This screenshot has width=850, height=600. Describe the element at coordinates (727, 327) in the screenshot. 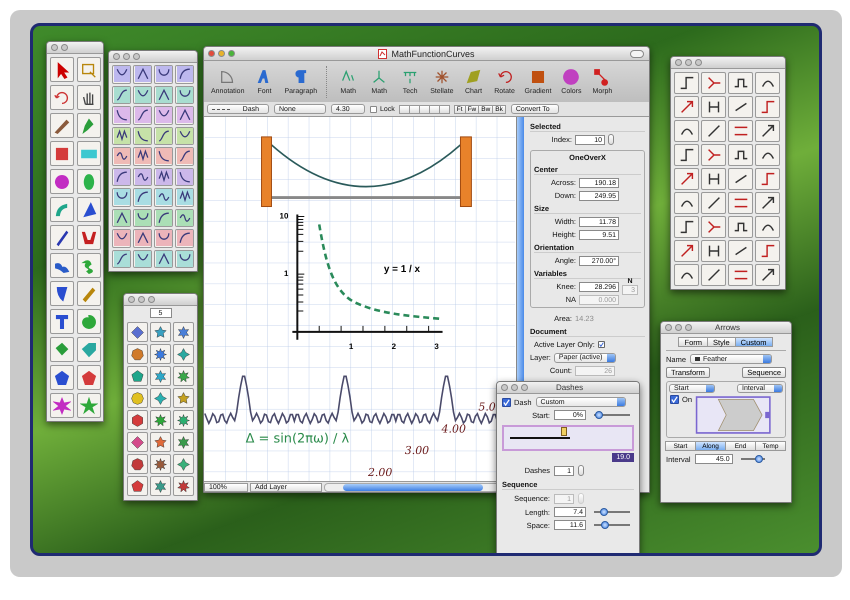

I see `panel-title: Arrows` at that location.